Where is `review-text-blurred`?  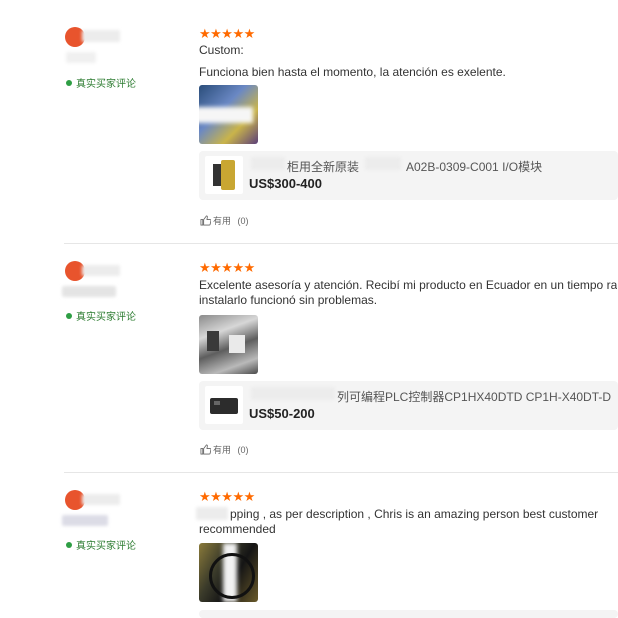
review-text-blurred is located at coordinates (212, 513).